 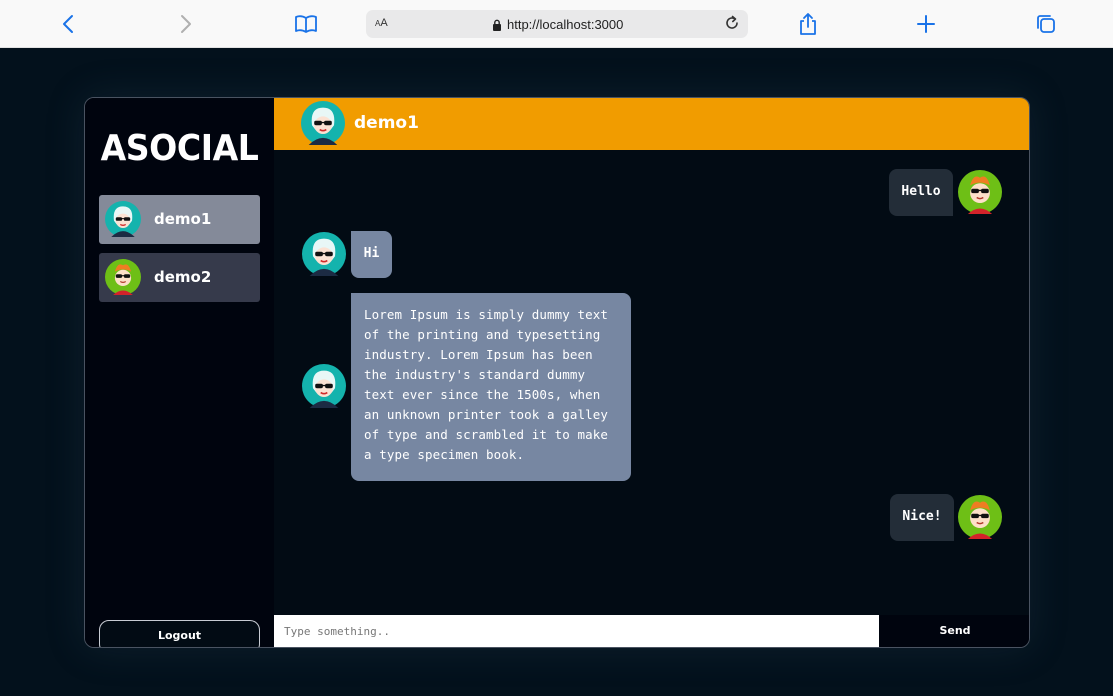 I want to click on contact-item-demo2: demo2, so click(x=179, y=277).